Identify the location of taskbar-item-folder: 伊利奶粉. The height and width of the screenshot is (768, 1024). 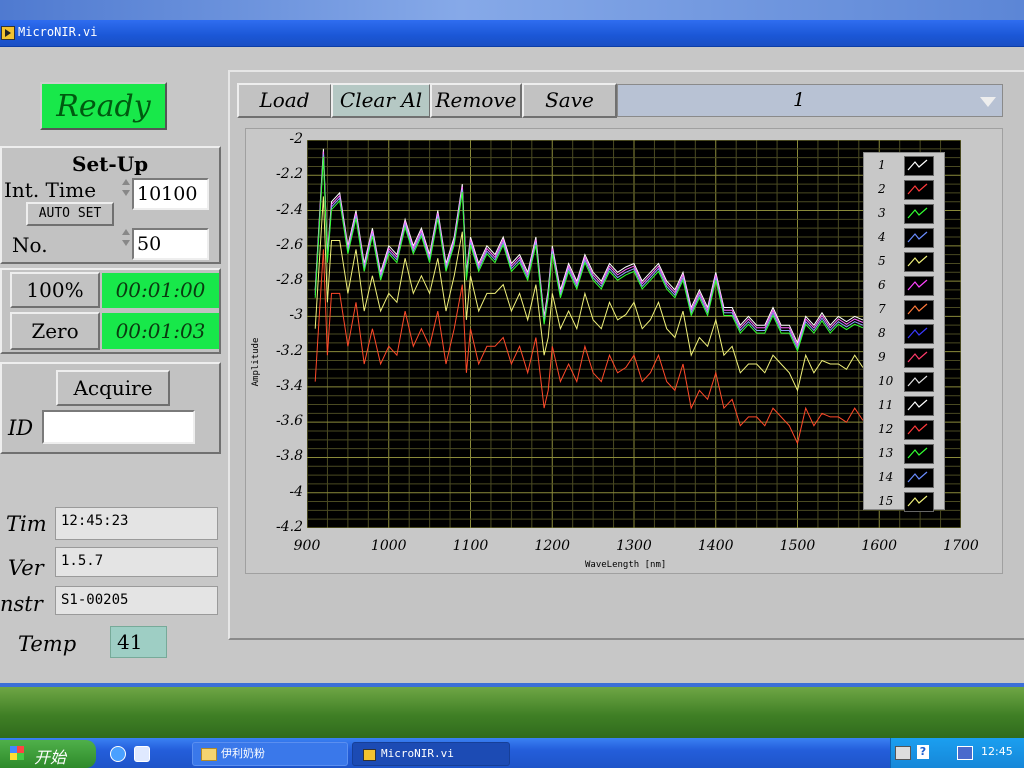
(270, 754).